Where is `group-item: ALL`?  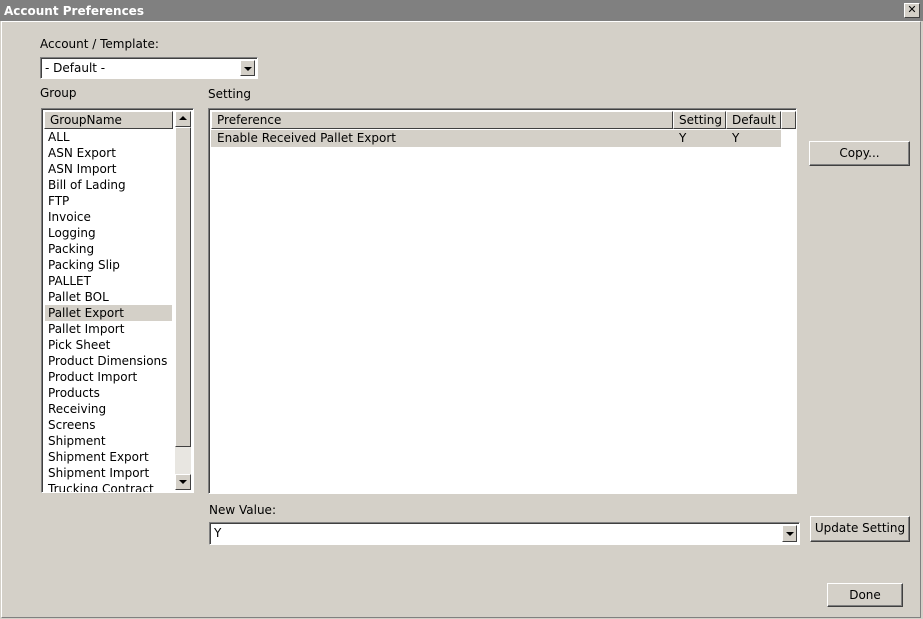
group-item: ALL is located at coordinates (108, 137).